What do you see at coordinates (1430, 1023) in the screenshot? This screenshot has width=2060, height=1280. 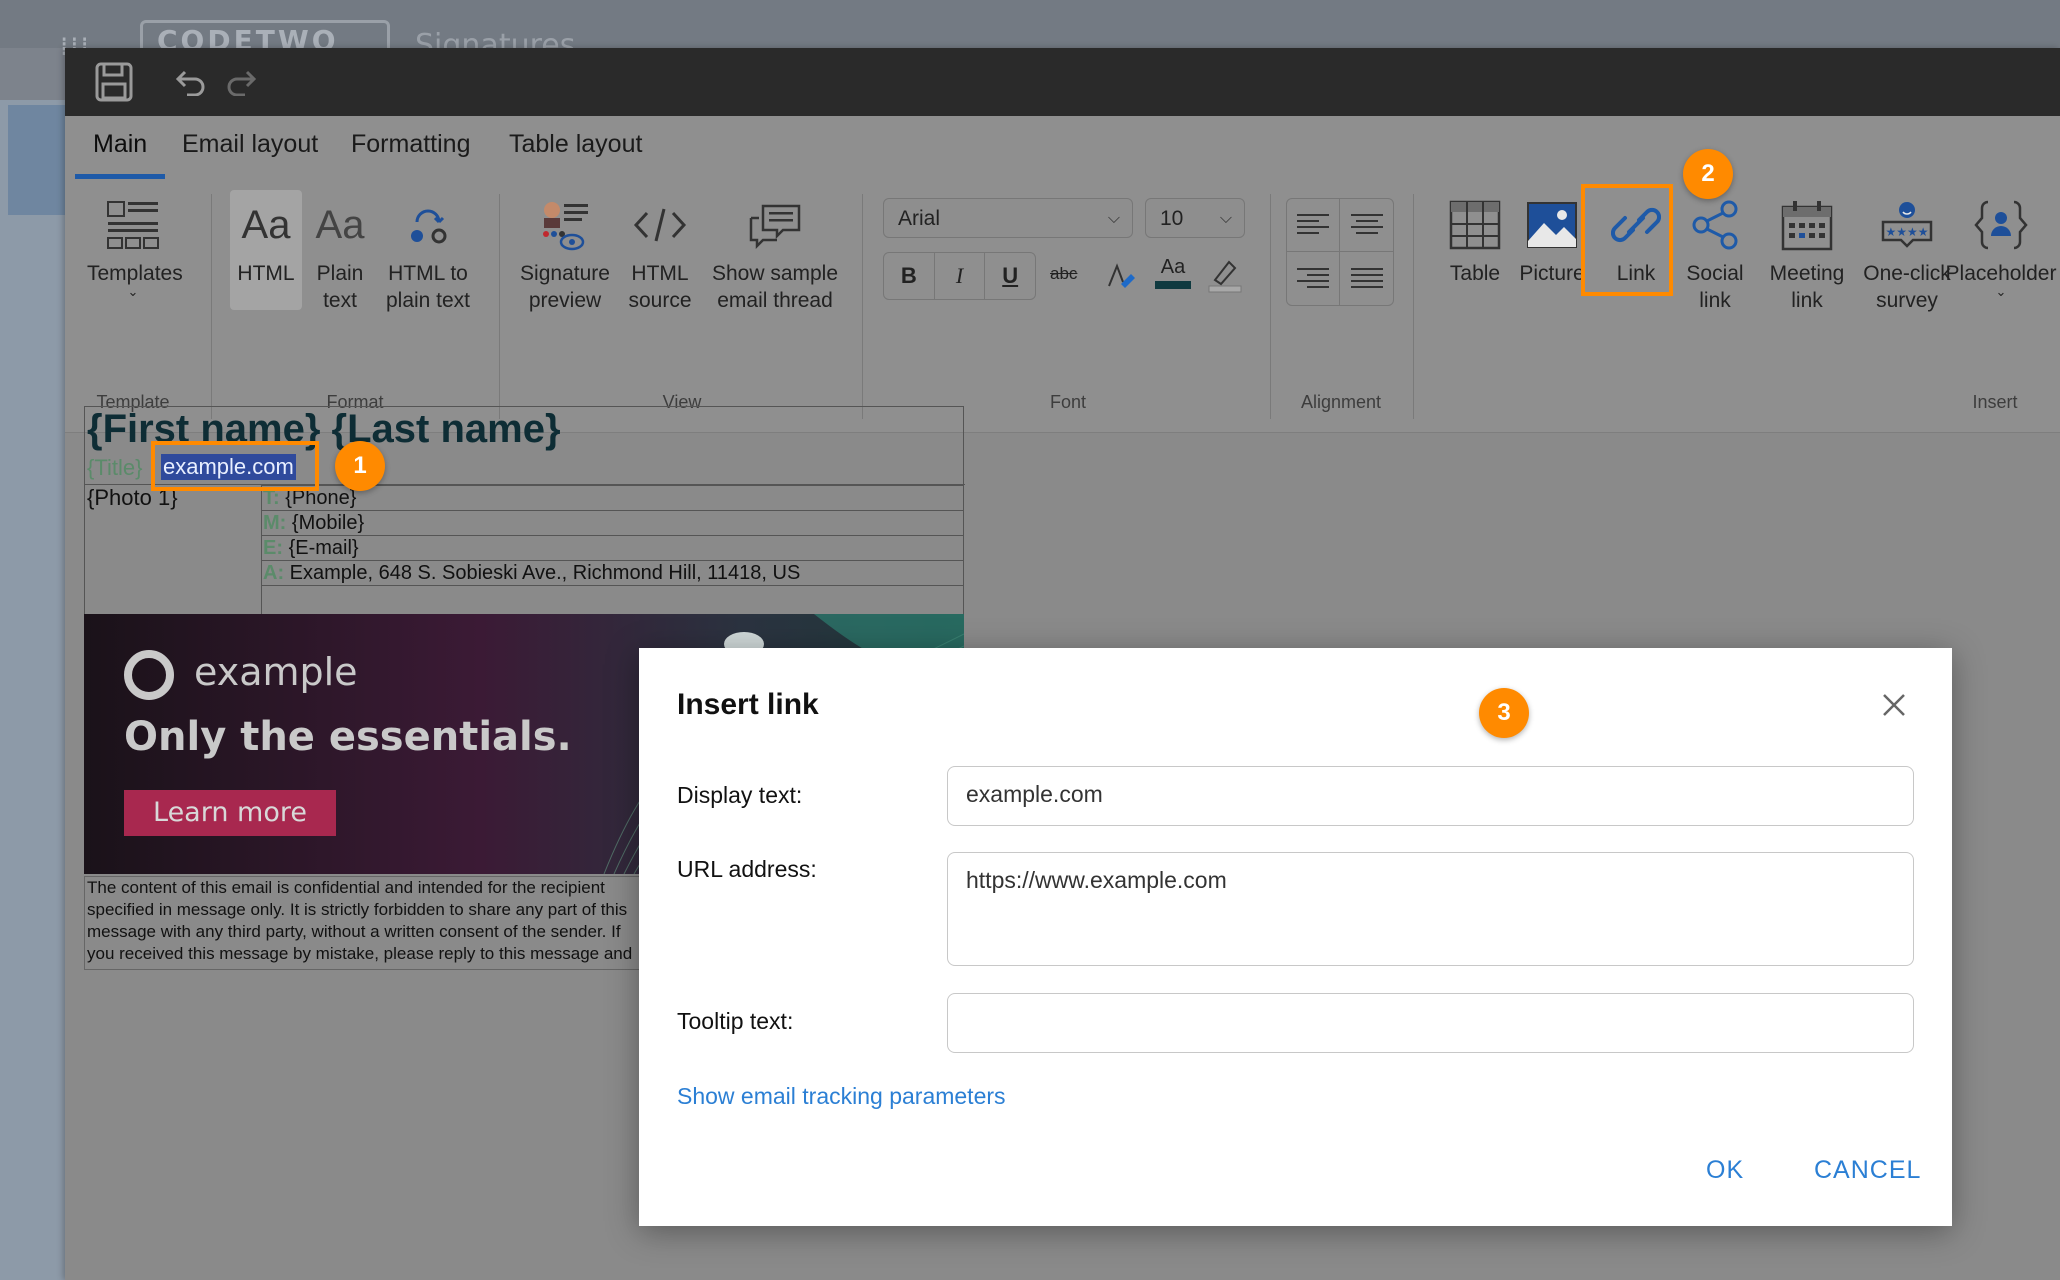 I see `tooltip-text-input` at bounding box center [1430, 1023].